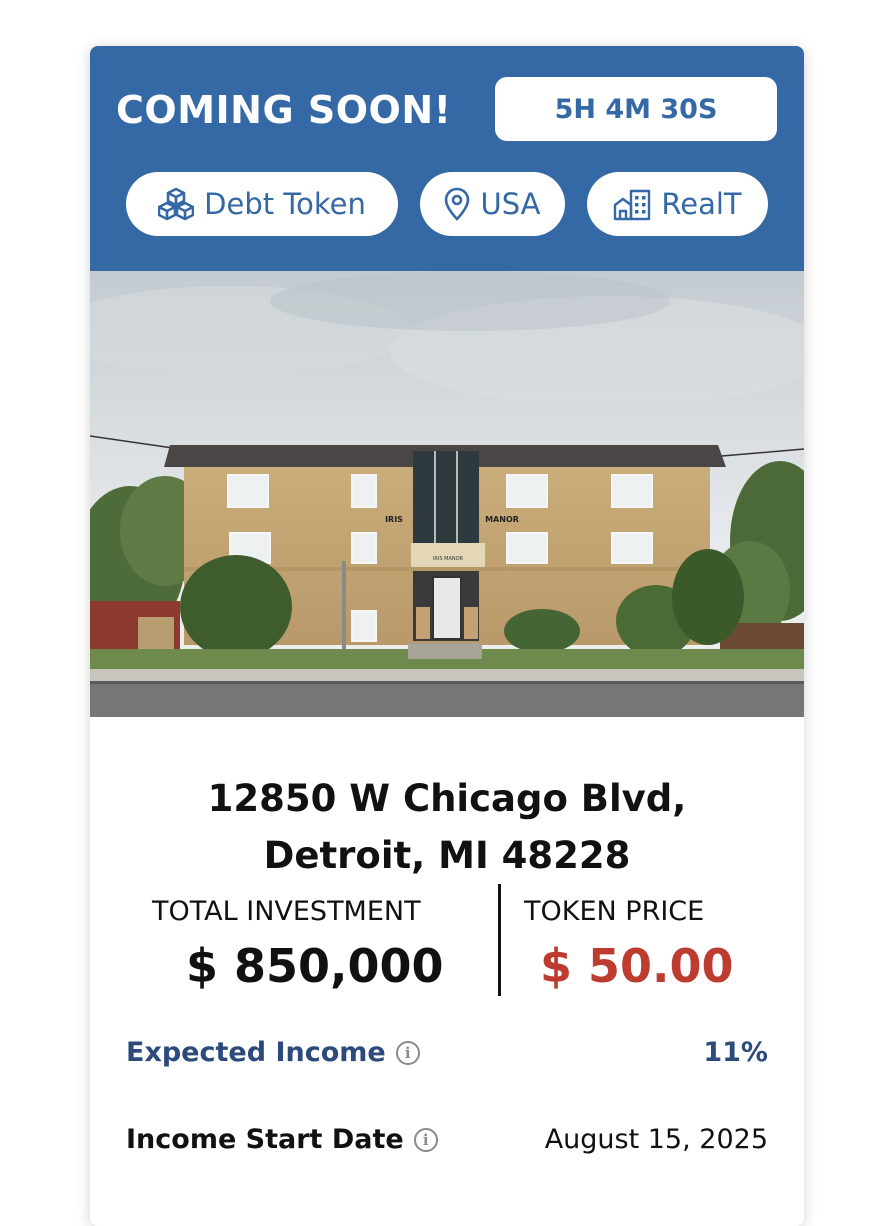 The height and width of the screenshot is (1226, 894). I want to click on expected-income-label: Expected Income i, so click(273, 1052).